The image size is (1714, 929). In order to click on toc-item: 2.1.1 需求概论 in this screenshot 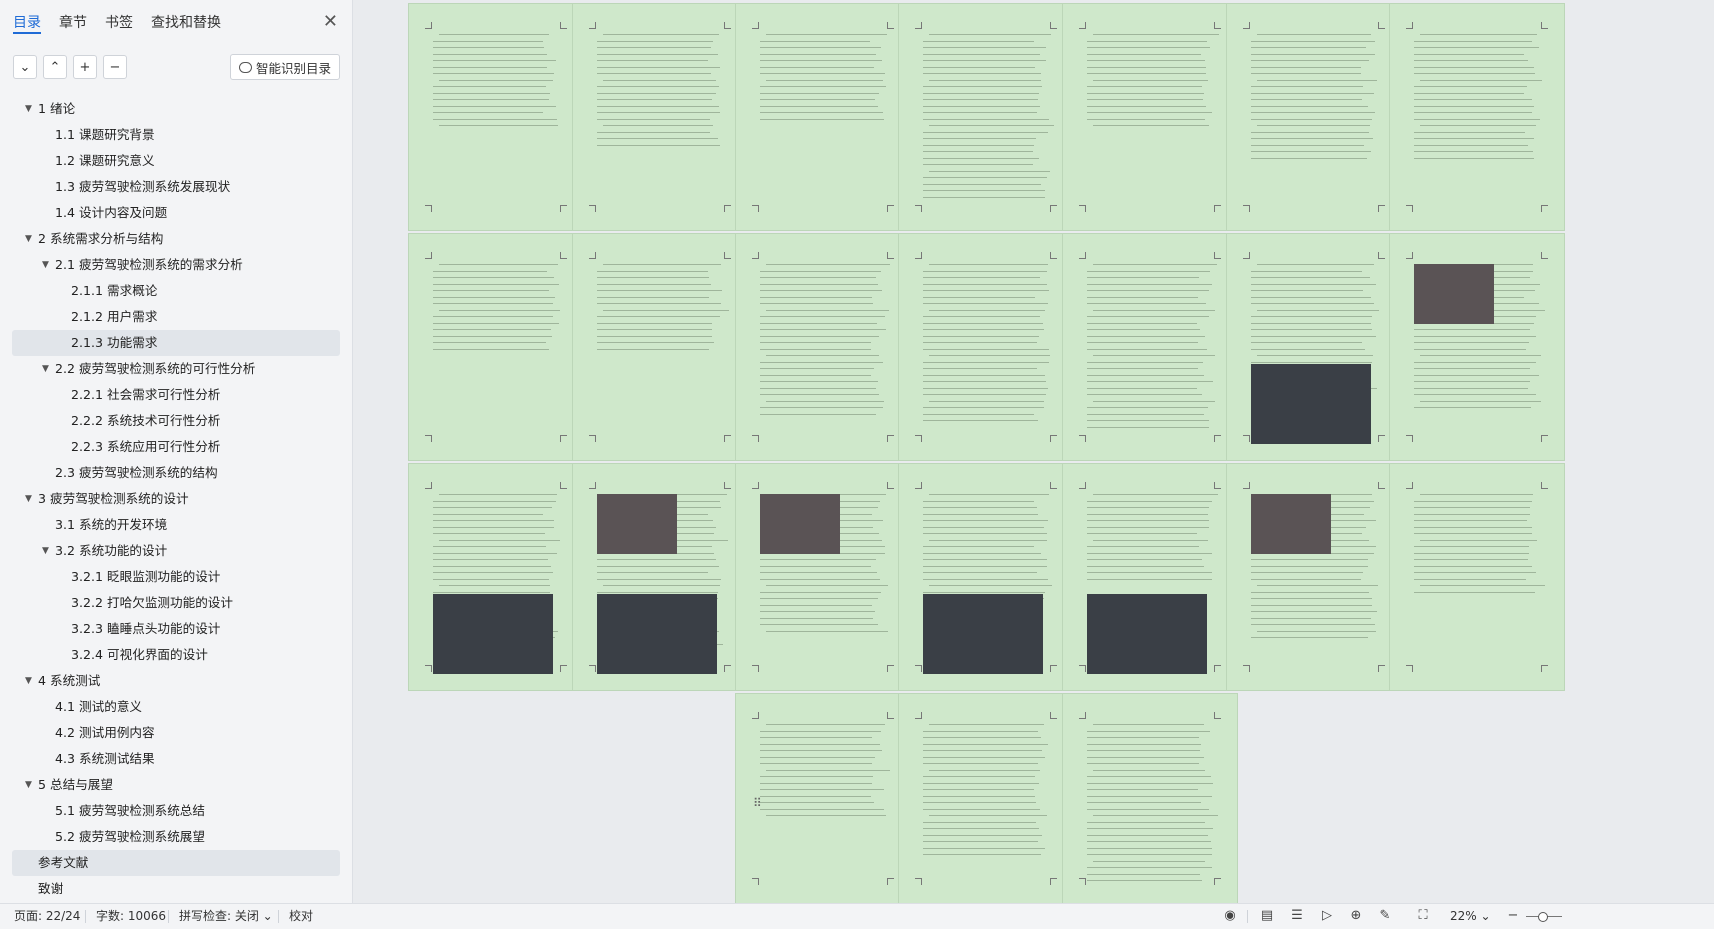, I will do `click(176, 291)`.